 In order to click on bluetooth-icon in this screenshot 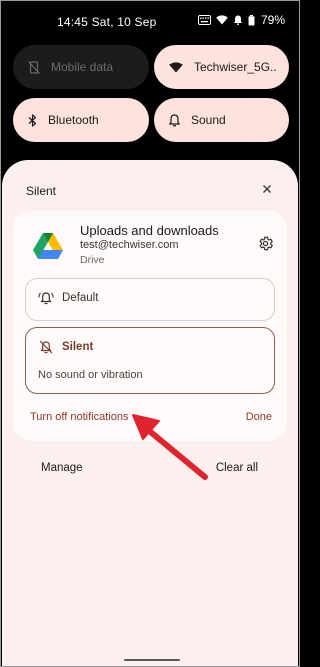, I will do `click(32, 120)`.